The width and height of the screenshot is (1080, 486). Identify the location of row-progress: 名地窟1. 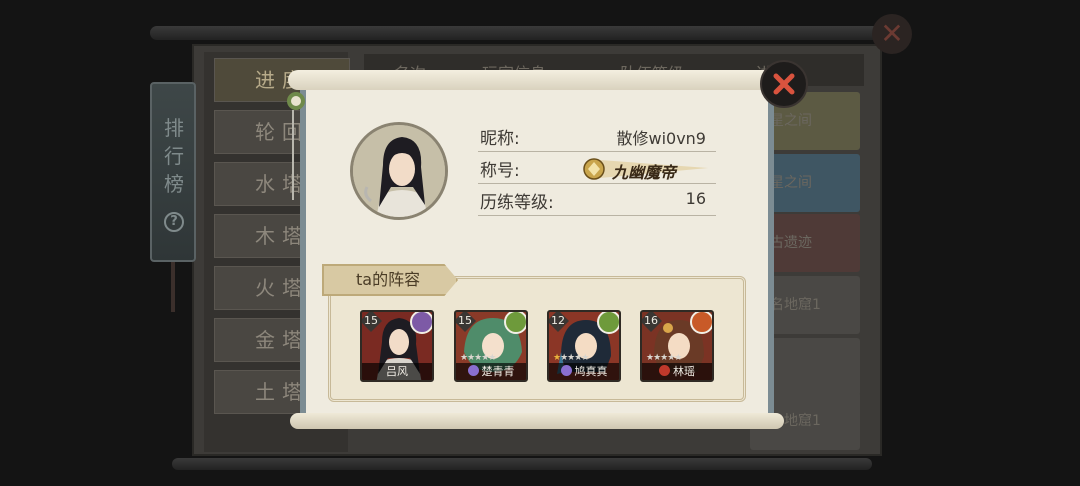
(795, 305).